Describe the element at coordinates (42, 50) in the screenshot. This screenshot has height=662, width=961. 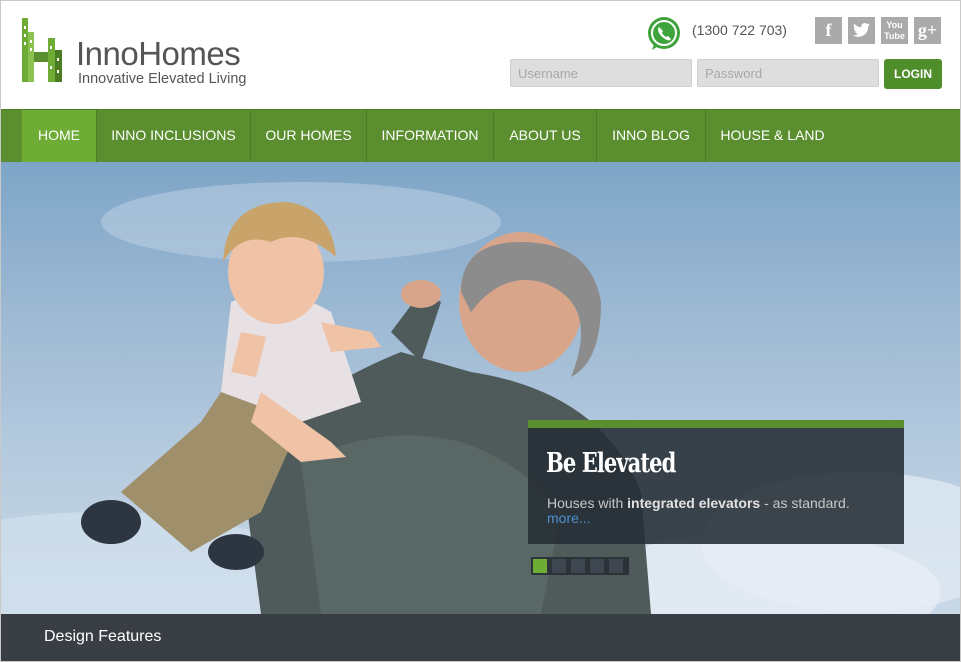
I see `building-logo-icon` at that location.